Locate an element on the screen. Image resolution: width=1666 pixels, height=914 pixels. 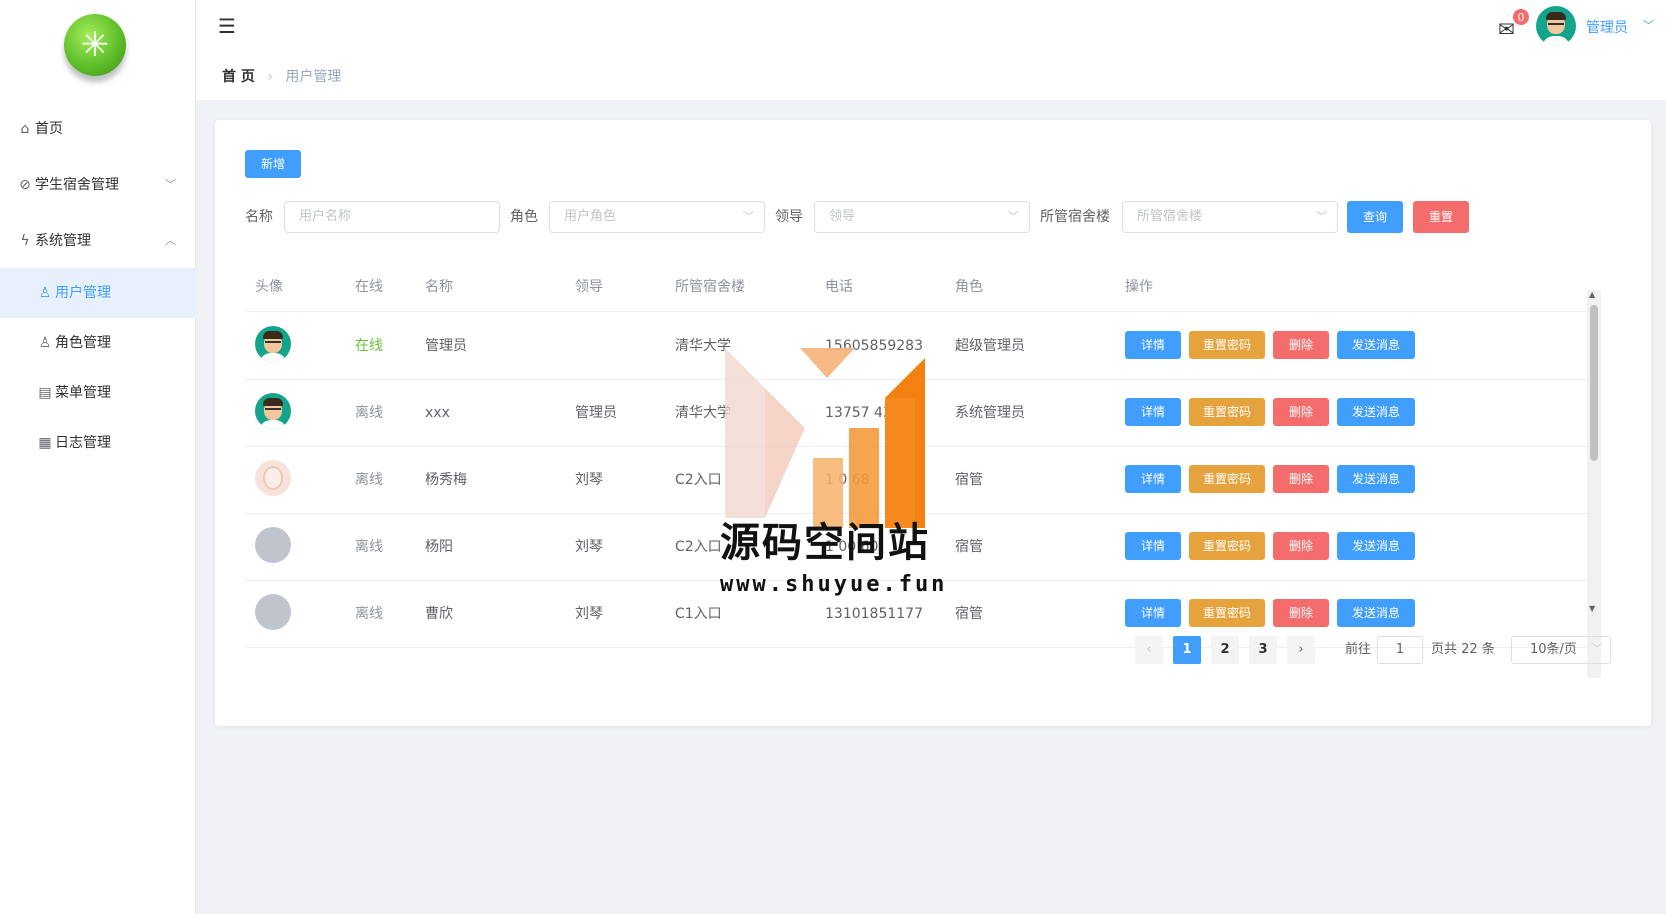
goto-label: 前往 is located at coordinates (1358, 649).